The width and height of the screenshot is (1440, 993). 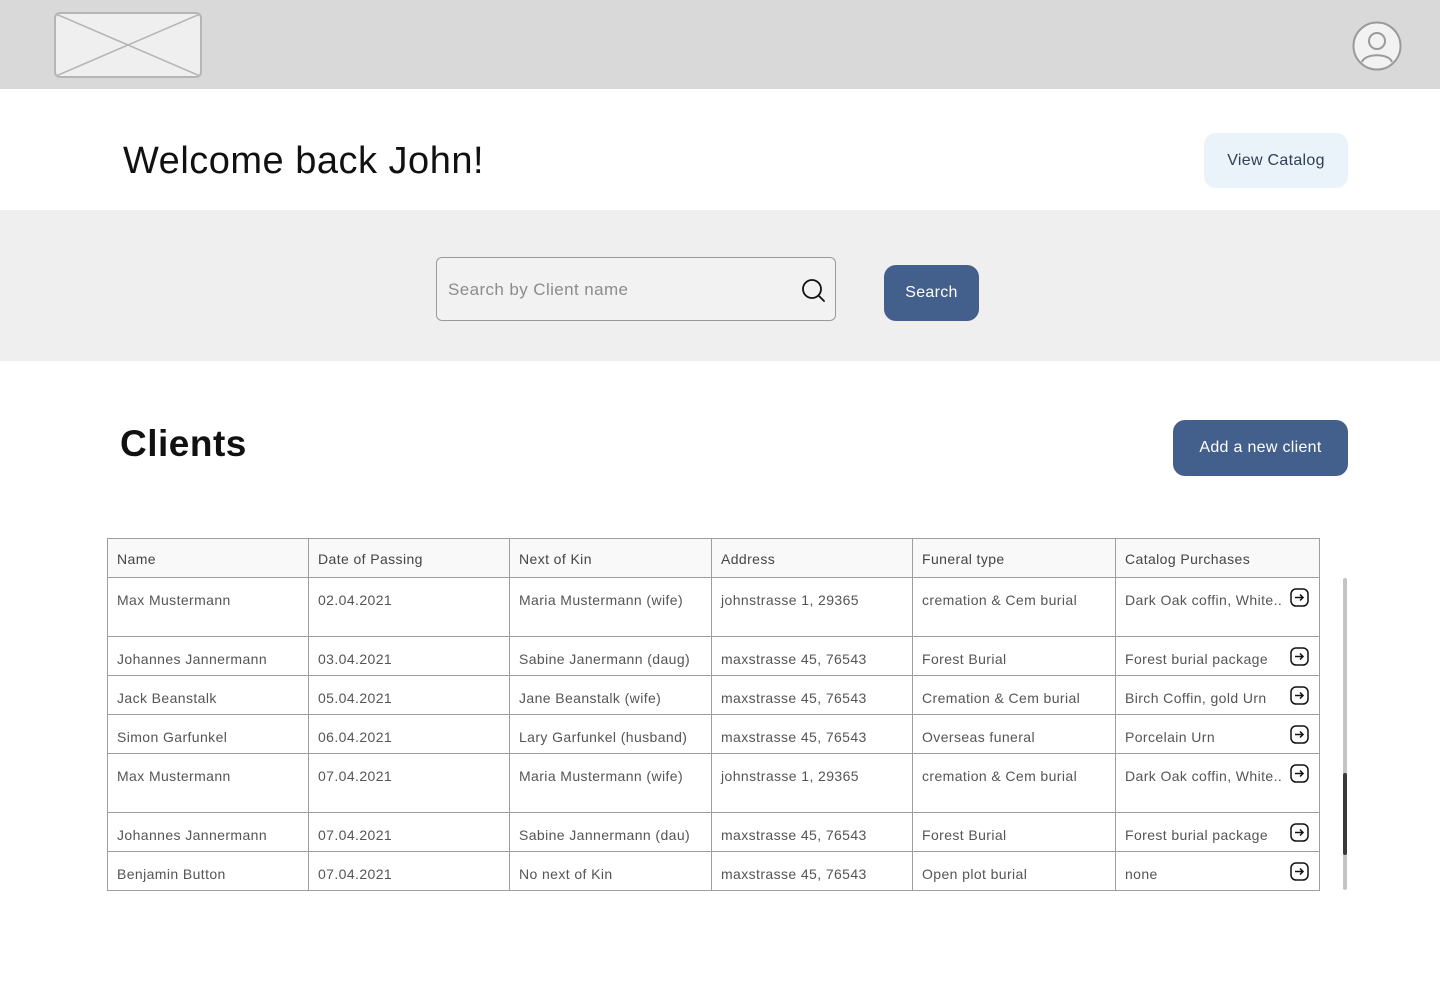 What do you see at coordinates (409, 656) in the screenshot?
I see `cell-date: 03.04.2021` at bounding box center [409, 656].